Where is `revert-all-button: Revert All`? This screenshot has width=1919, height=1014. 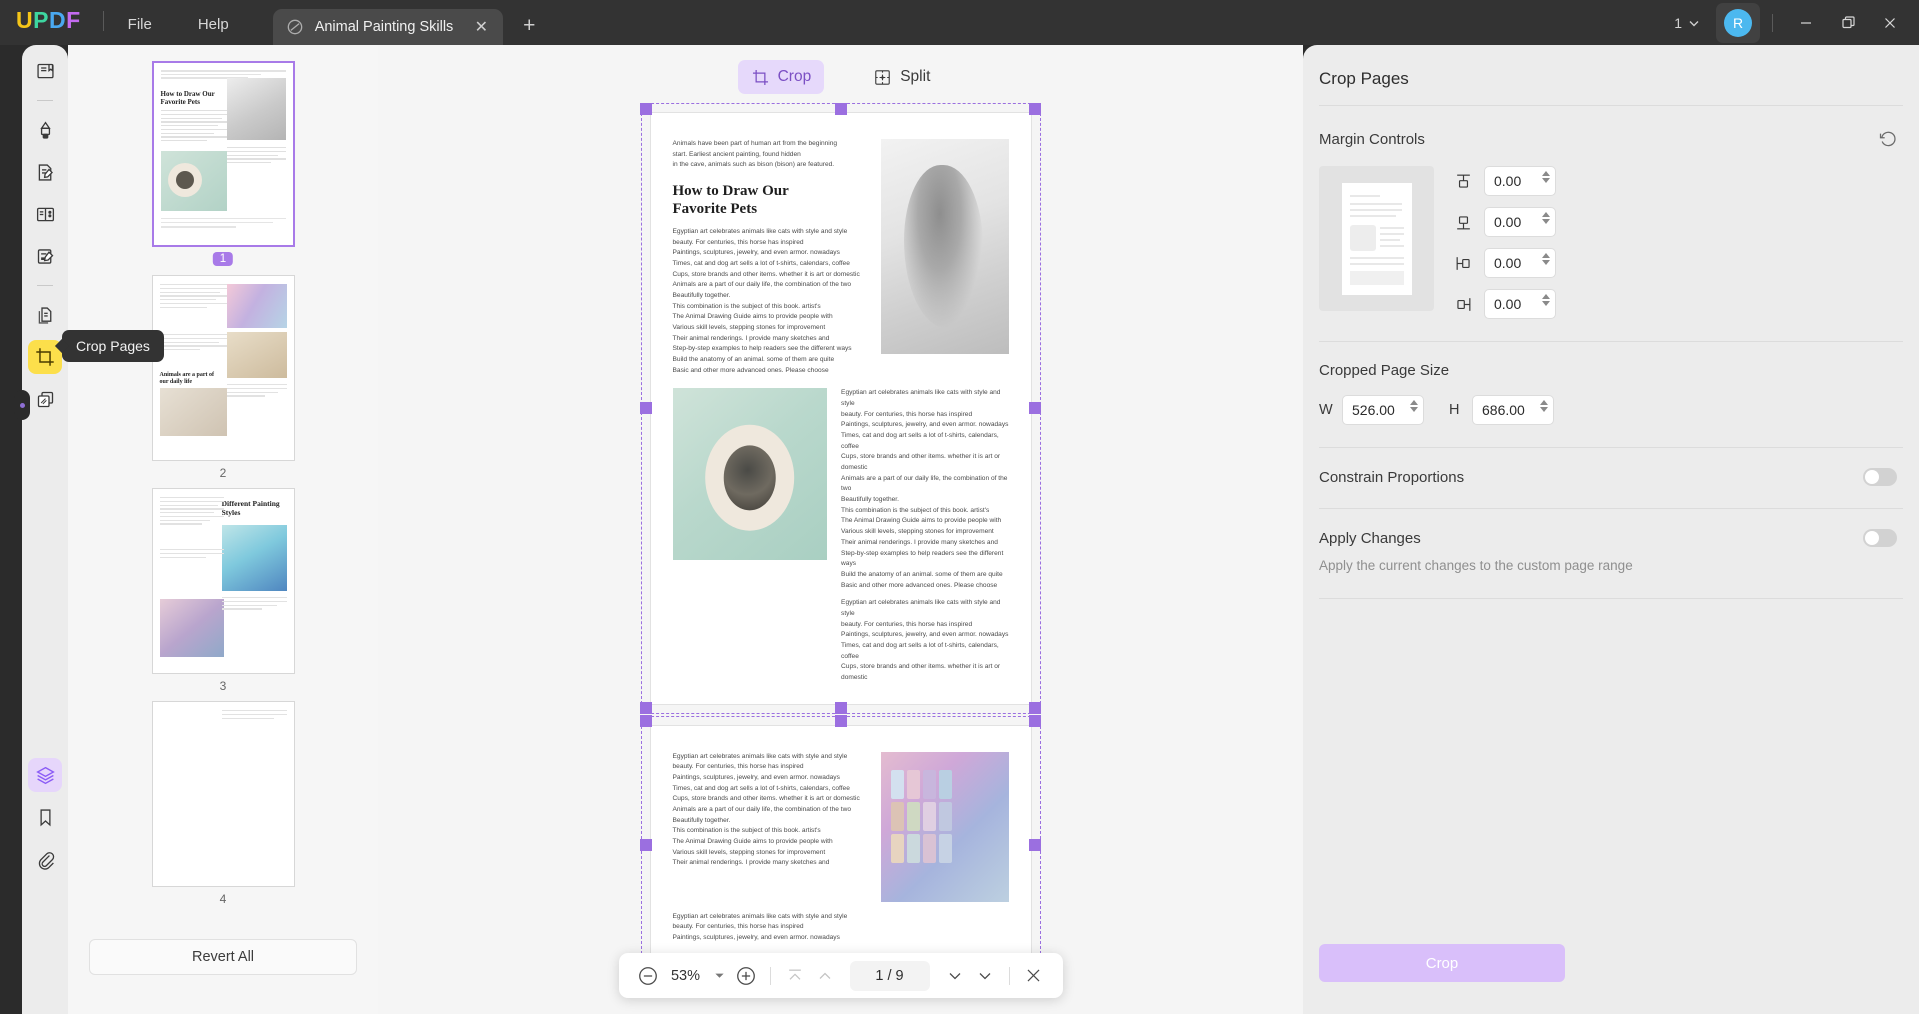
revert-all-button: Revert All is located at coordinates (223, 957).